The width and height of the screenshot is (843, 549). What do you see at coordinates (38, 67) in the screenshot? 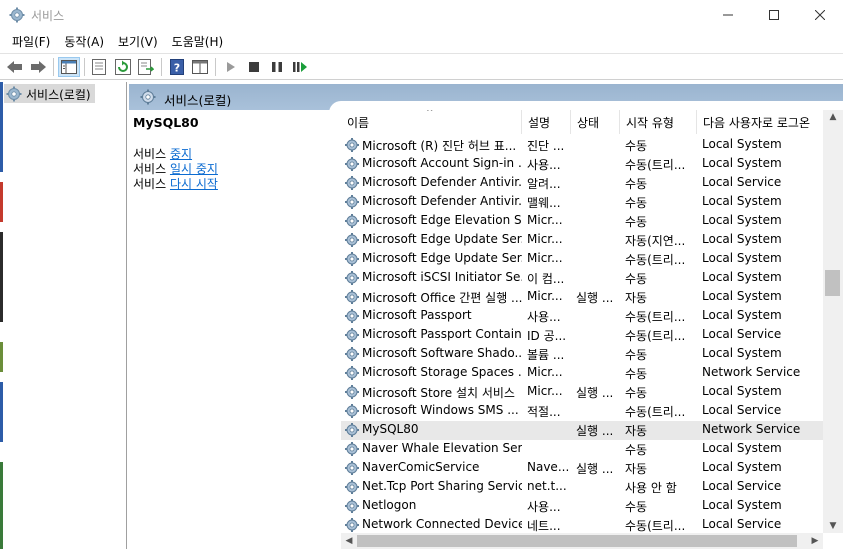
I see `forward-button` at bounding box center [38, 67].